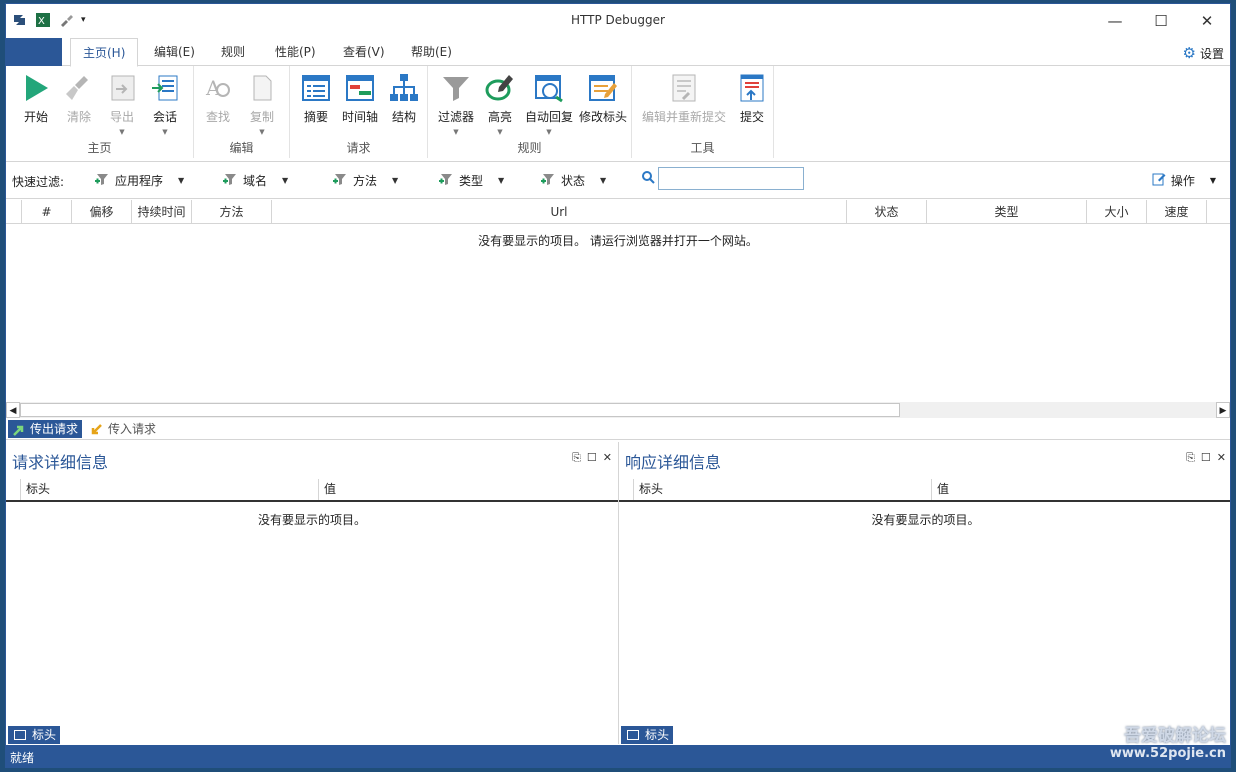 The image size is (1236, 772). I want to click on filter-domain: 域名 ▼, so click(255, 180).